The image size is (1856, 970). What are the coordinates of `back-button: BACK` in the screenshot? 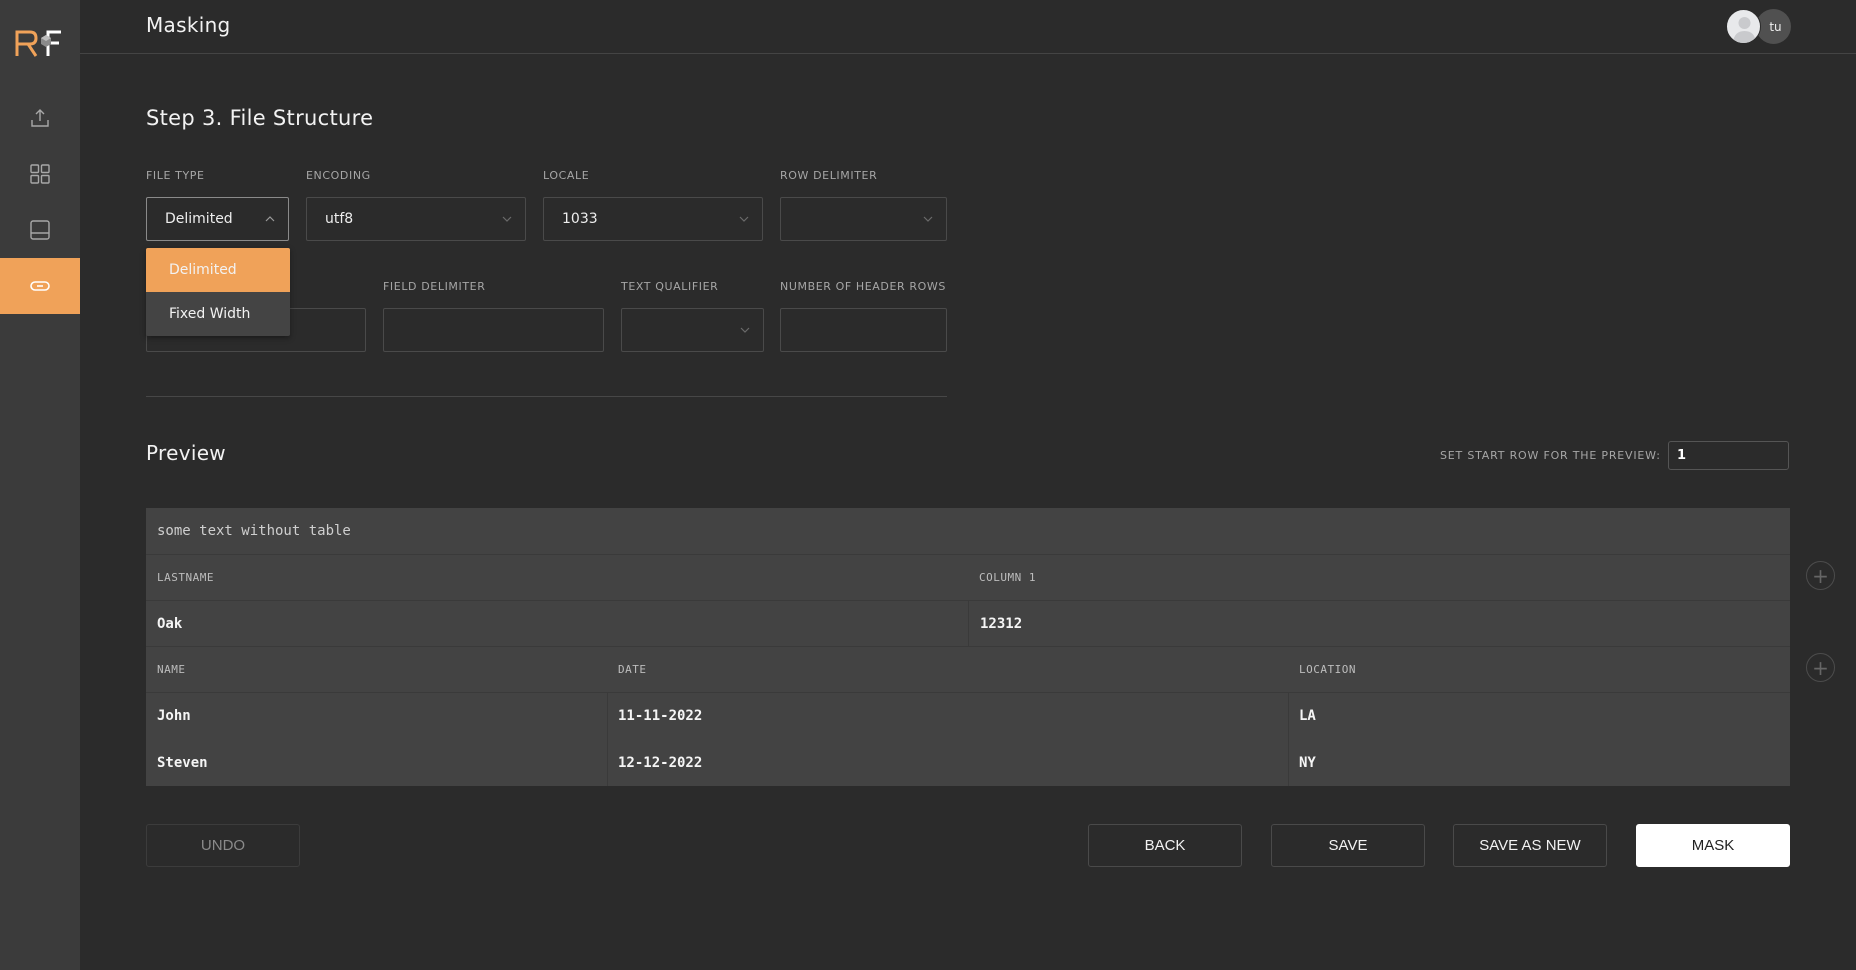 It's located at (1165, 845).